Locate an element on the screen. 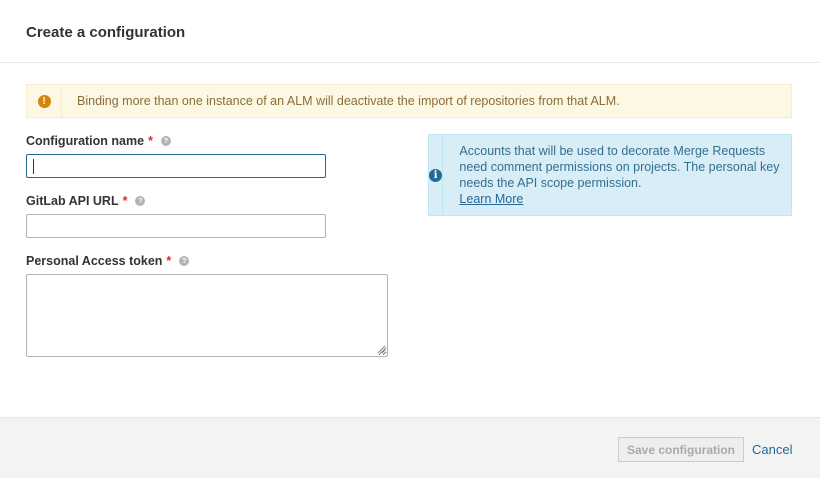 This screenshot has width=820, height=478. text-caret is located at coordinates (33, 166).